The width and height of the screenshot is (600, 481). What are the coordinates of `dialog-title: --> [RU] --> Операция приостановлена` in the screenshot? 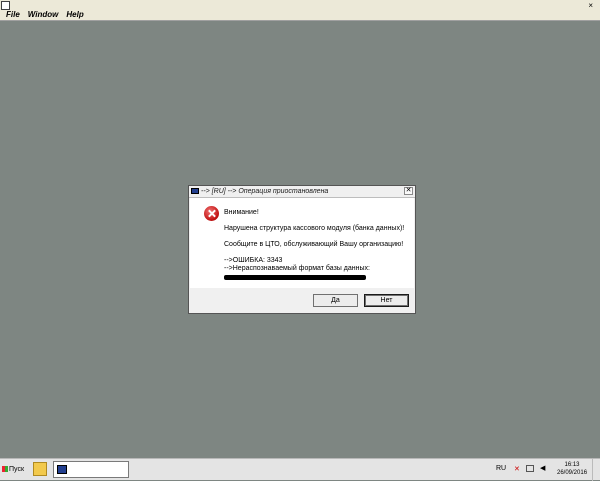 It's located at (265, 191).